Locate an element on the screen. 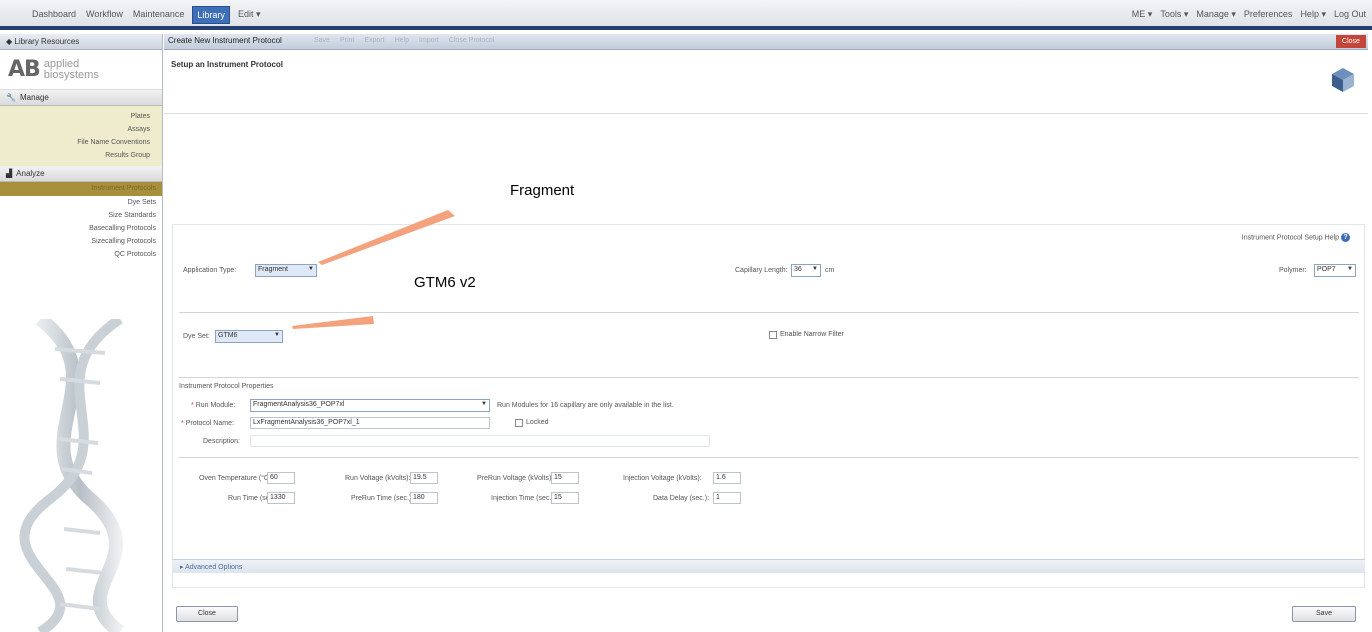 The height and width of the screenshot is (632, 1372). page-title: Setup an Instrument Protocol is located at coordinates (227, 64).